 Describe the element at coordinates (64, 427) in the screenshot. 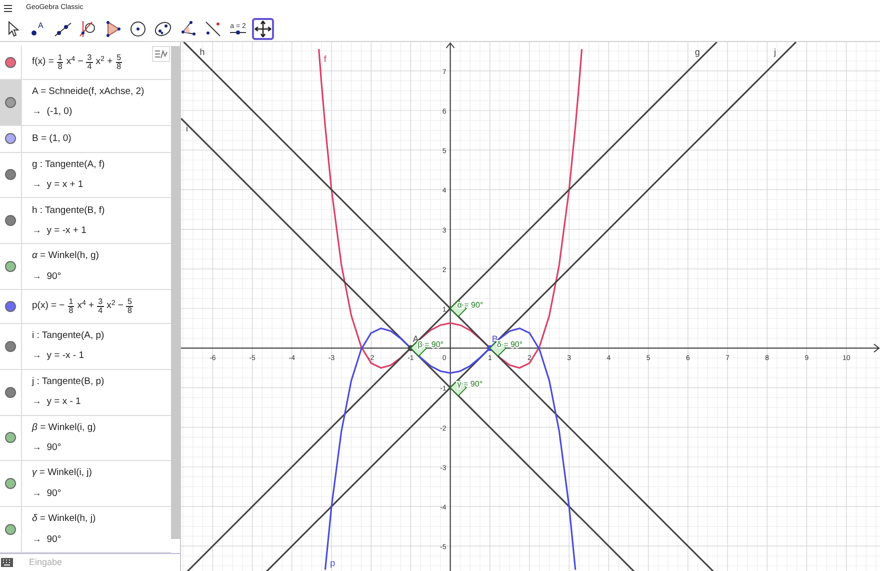

I see `formula-text: β = Winkel(i, g)` at that location.